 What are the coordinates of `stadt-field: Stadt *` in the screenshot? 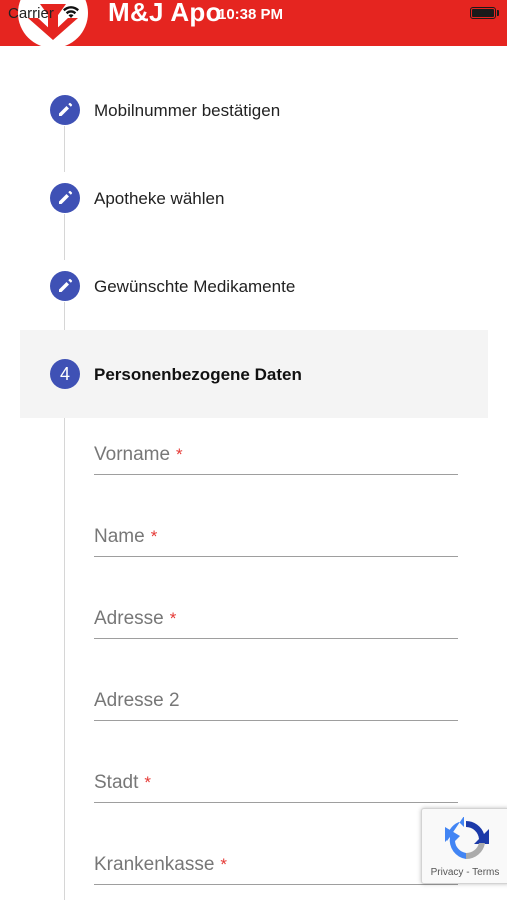 It's located at (276, 780).